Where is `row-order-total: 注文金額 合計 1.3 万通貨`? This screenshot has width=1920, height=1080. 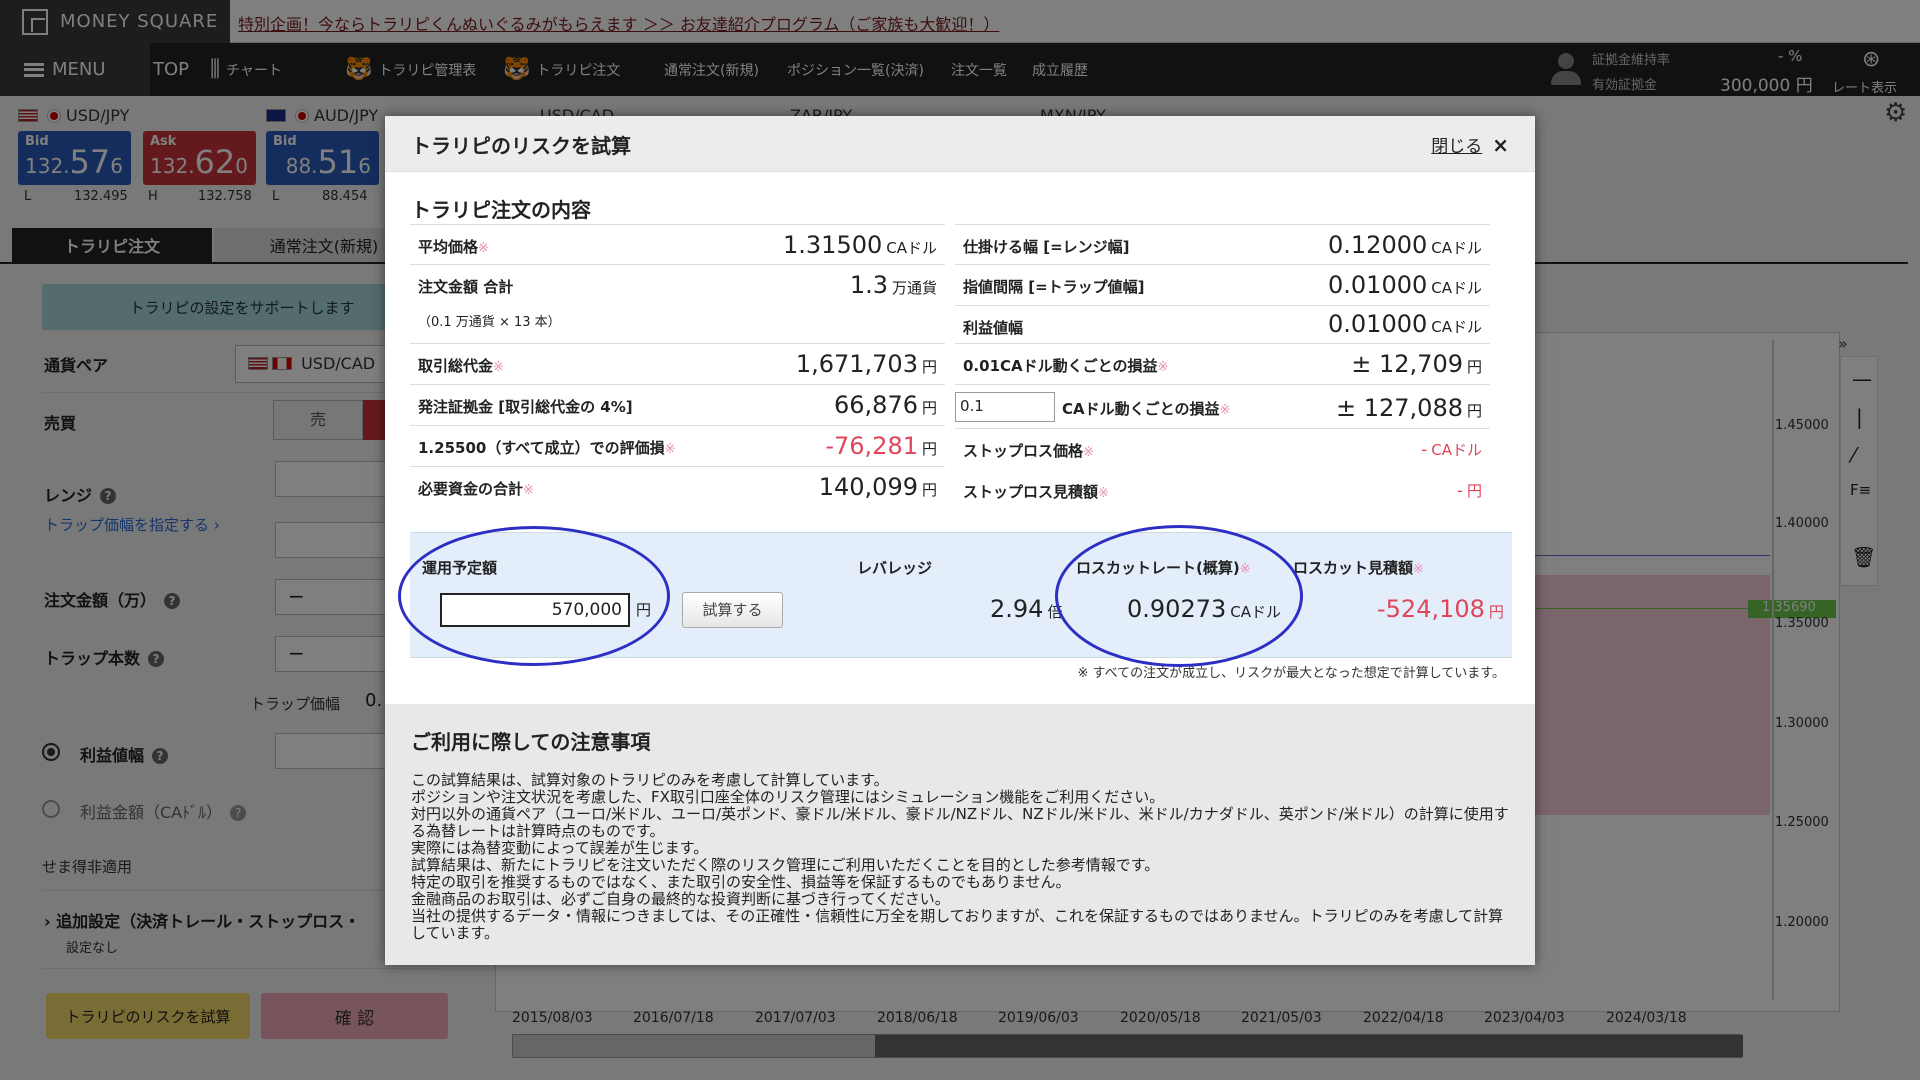
row-order-total: 注文金額 合計 1.3 万通貨 is located at coordinates (677, 285).